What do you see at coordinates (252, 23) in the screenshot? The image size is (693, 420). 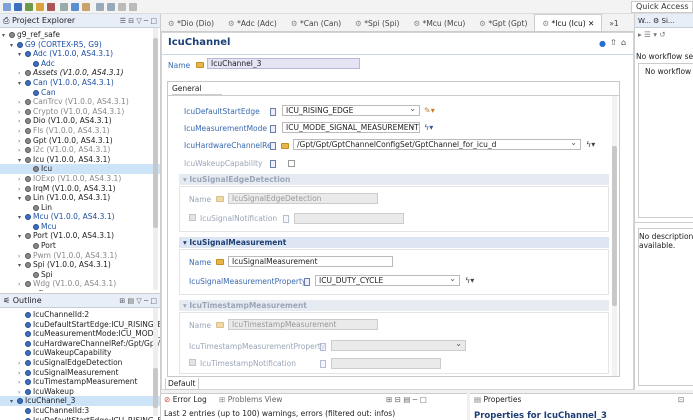 I see `editor-tab: ⚙ *Adc (Adc)` at bounding box center [252, 23].